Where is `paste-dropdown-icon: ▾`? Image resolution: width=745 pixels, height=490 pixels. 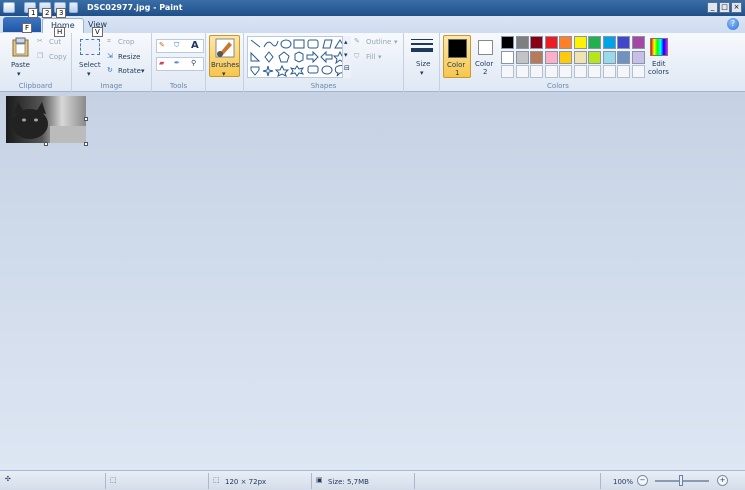
paste-dropdown-icon: ▾ is located at coordinates (19, 74).